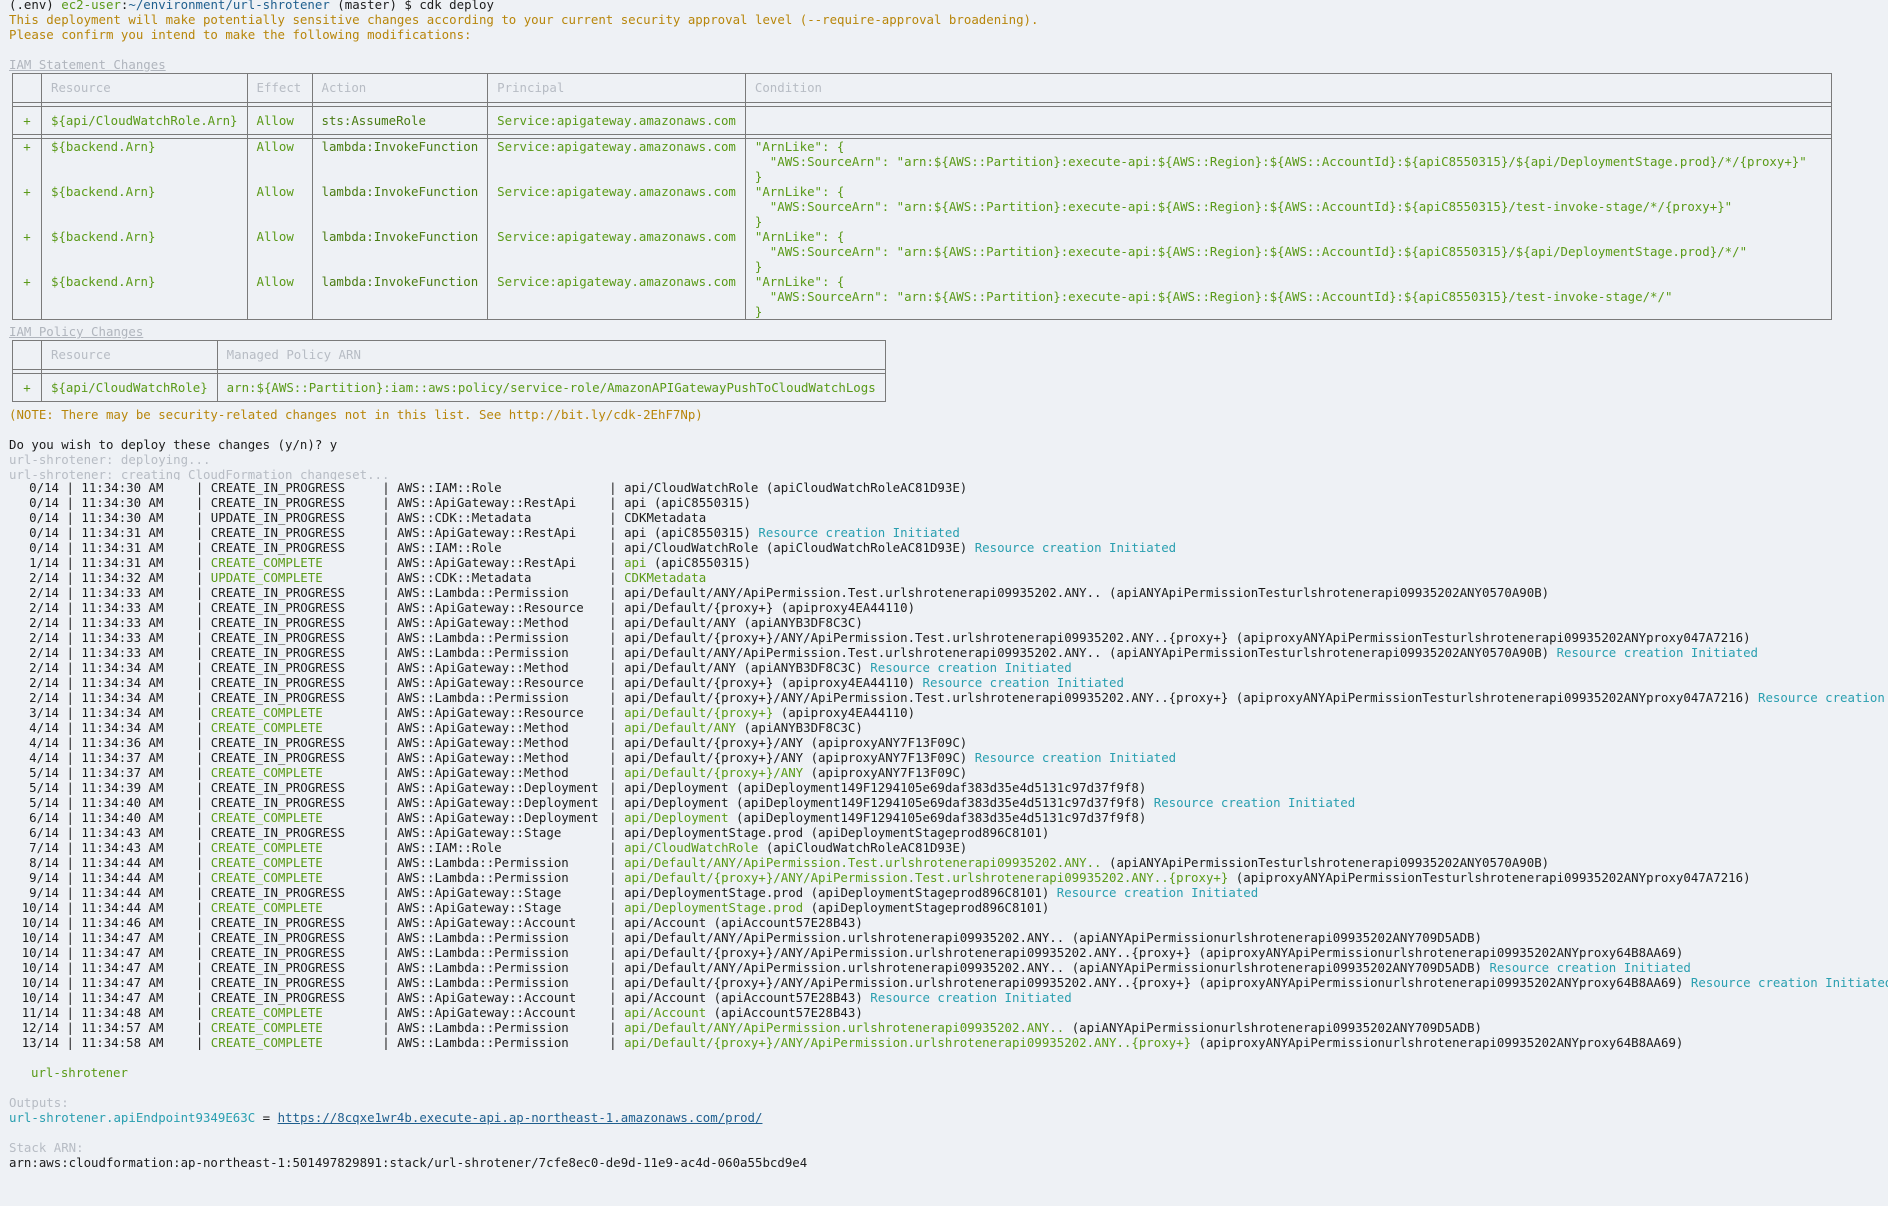 This screenshot has width=1888, height=1206. I want to click on progress-count: 0/14, so click(44, 502).